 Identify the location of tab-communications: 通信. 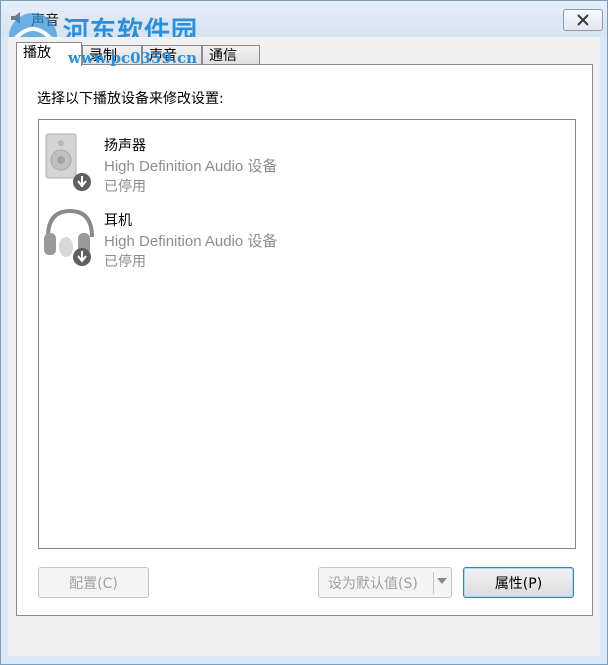
(231, 55).